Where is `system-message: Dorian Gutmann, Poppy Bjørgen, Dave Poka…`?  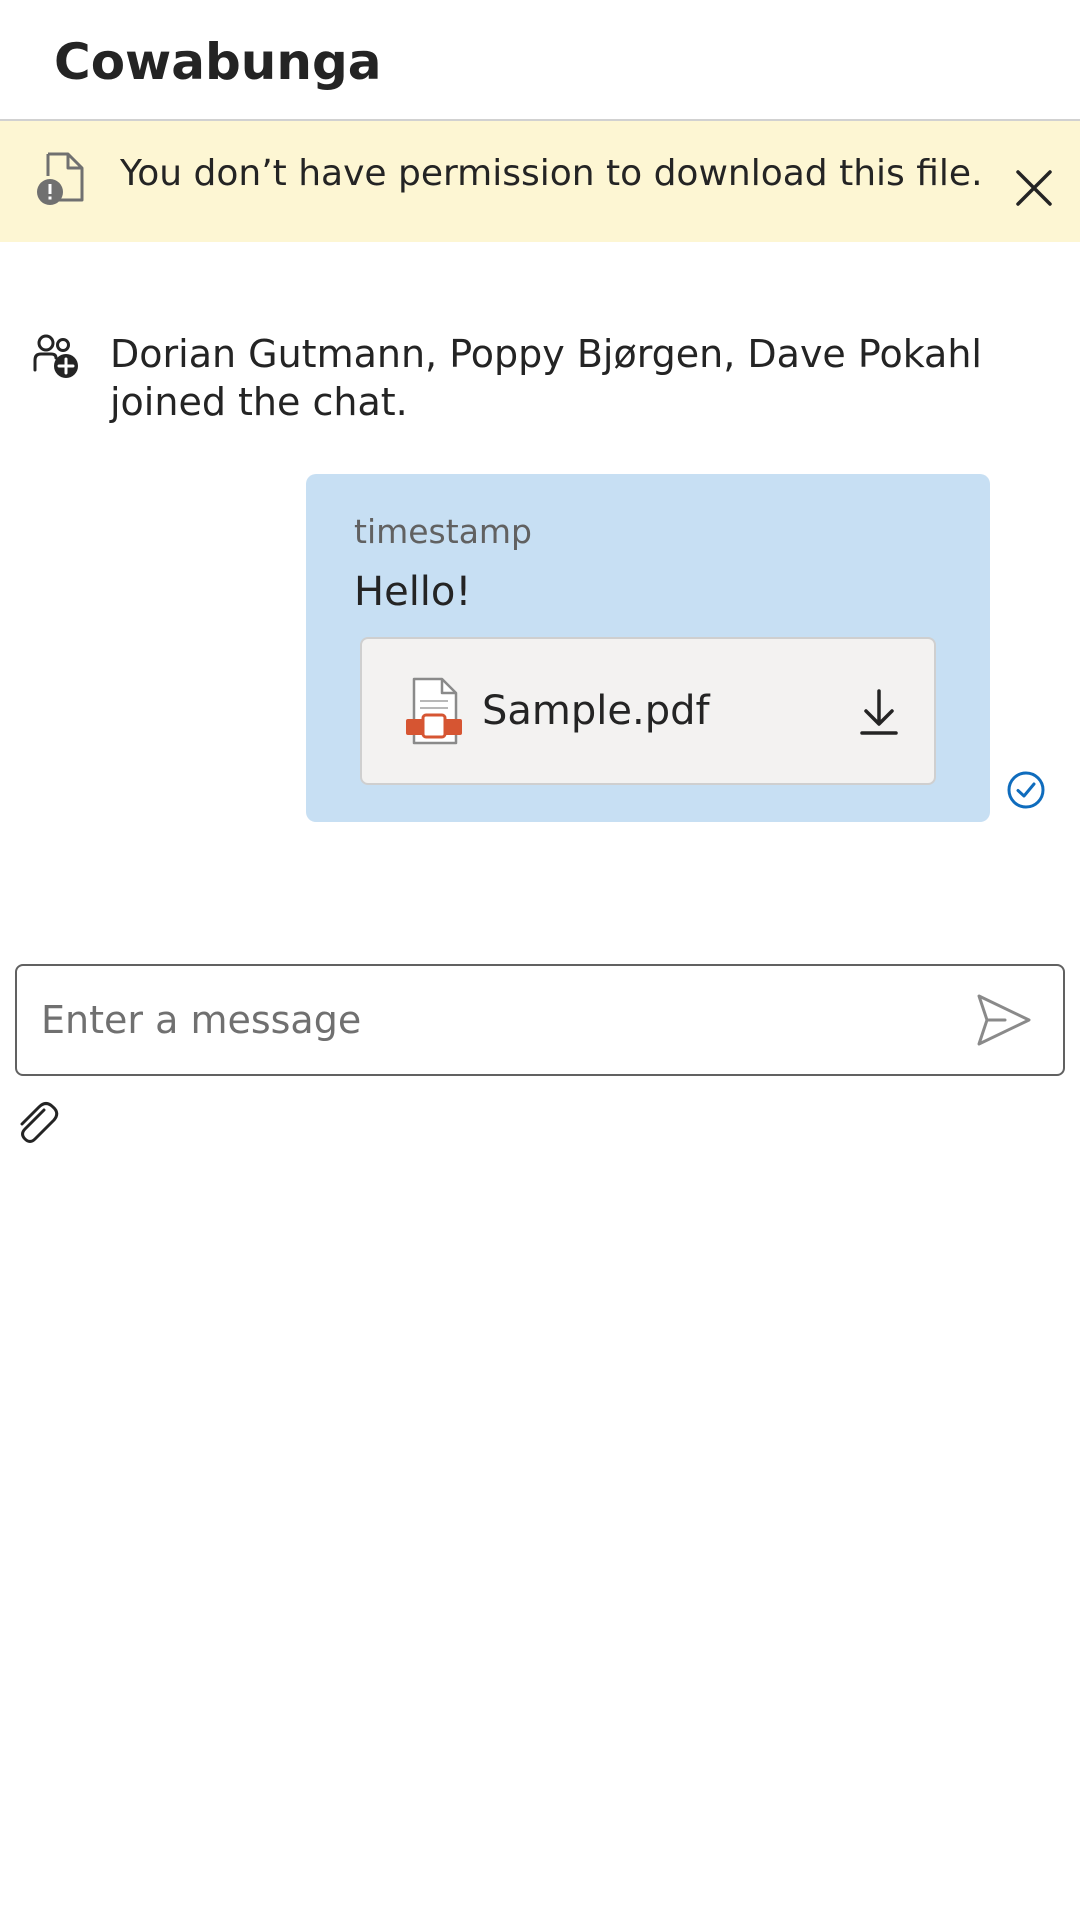 system-message: Dorian Gutmann, Poppy Bjørgen, Dave Poka… is located at coordinates (546, 378).